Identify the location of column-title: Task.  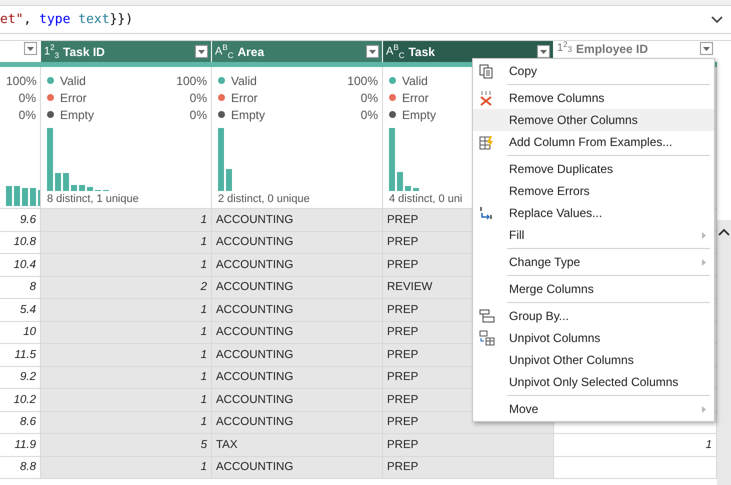
(421, 51).